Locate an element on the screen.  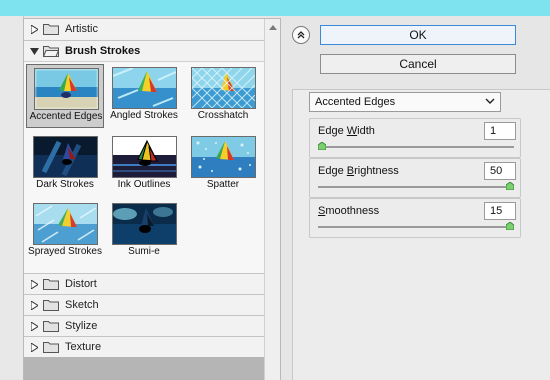
chevron-down-icon is located at coordinates (490, 101).